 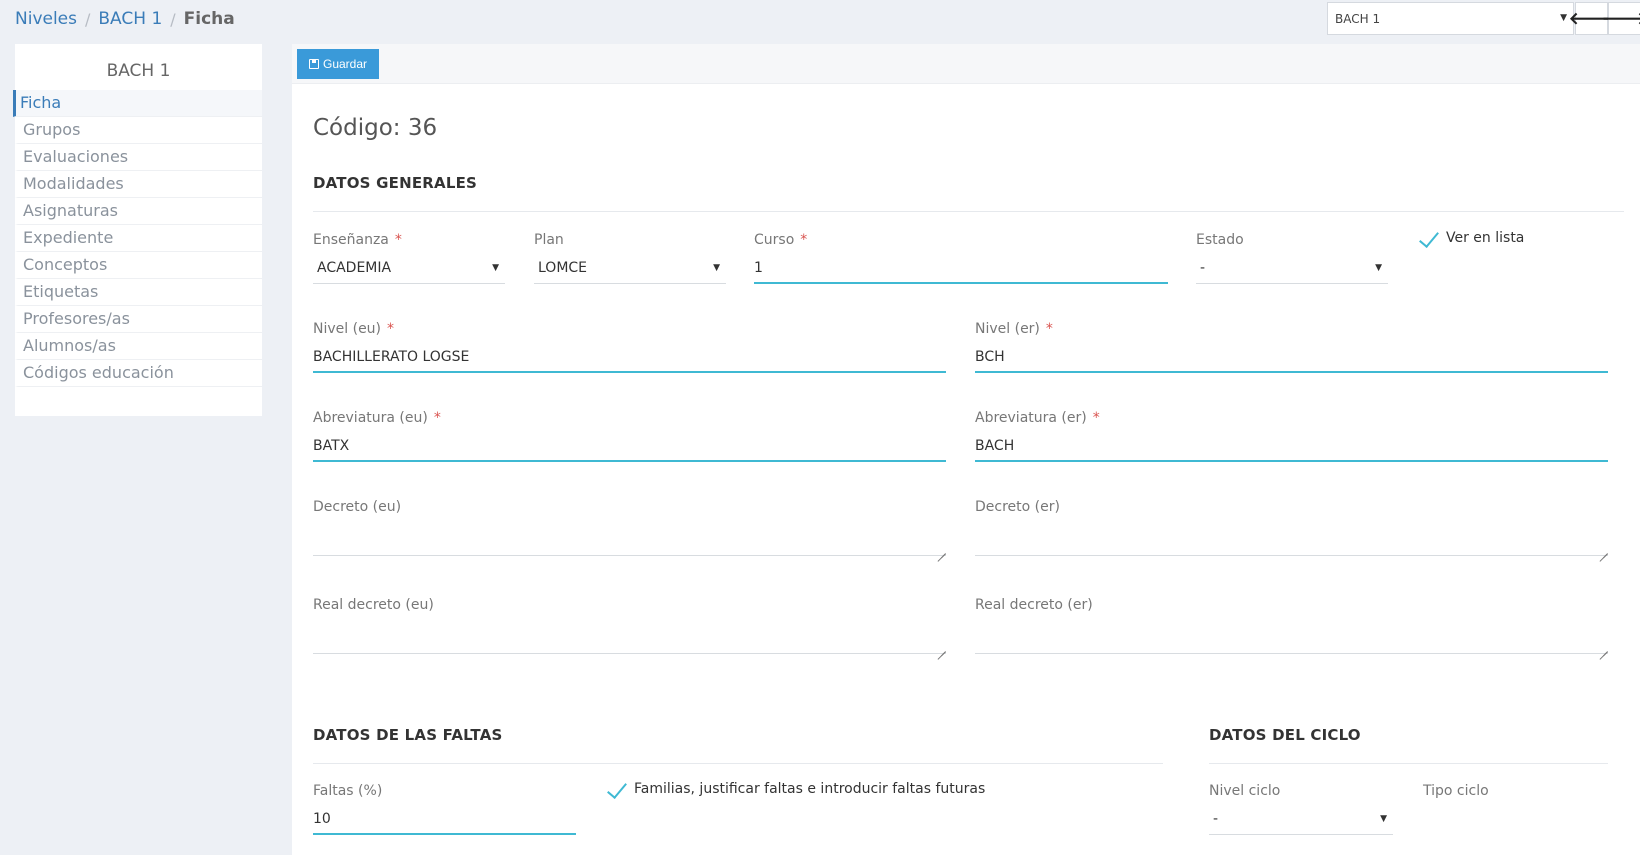 What do you see at coordinates (781, 240) in the screenshot?
I see `curso-label: Curso *` at bounding box center [781, 240].